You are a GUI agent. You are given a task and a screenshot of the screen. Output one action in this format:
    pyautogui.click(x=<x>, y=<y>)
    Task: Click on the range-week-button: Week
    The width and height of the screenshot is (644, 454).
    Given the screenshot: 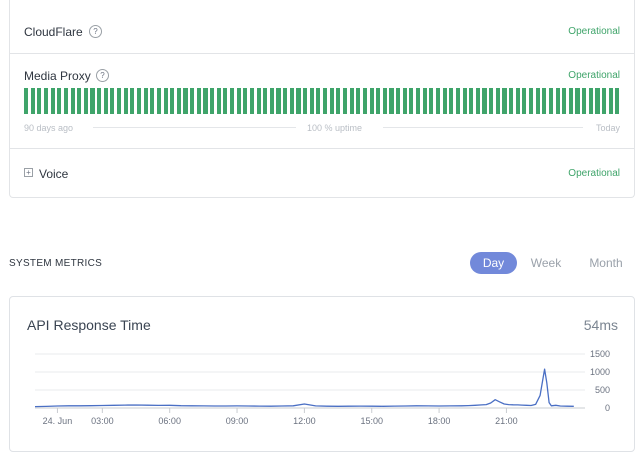 What is the action you would take?
    pyautogui.click(x=546, y=263)
    